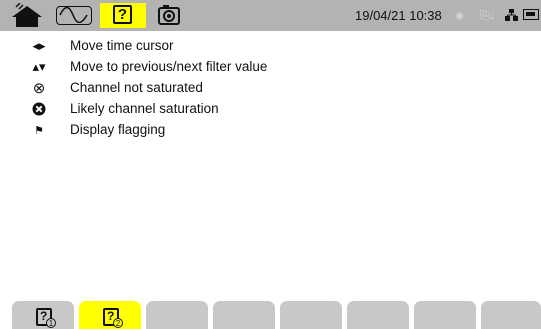 This screenshot has width=541, height=329. What do you see at coordinates (531, 14) in the screenshot?
I see `battery-icon` at bounding box center [531, 14].